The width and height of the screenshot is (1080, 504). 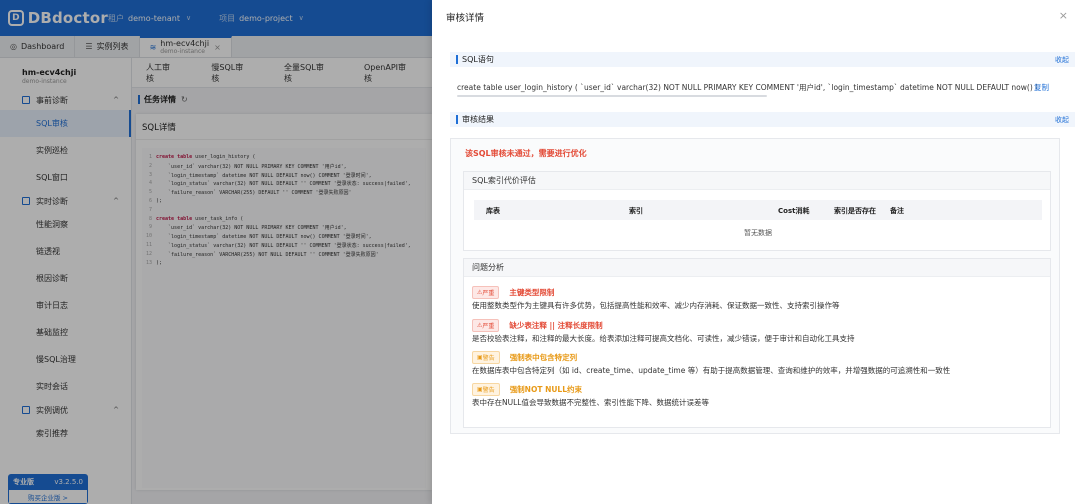 What do you see at coordinates (590, 402) in the screenshot?
I see `issue-description: 表中存在NULL值会导致数据不完整性、索引性能下降、数据统计误差等` at bounding box center [590, 402].